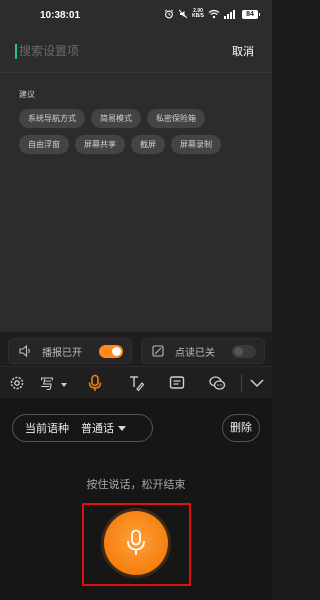  Describe the element at coordinates (251, 14) in the screenshot. I see `battery-icon: 84` at that location.